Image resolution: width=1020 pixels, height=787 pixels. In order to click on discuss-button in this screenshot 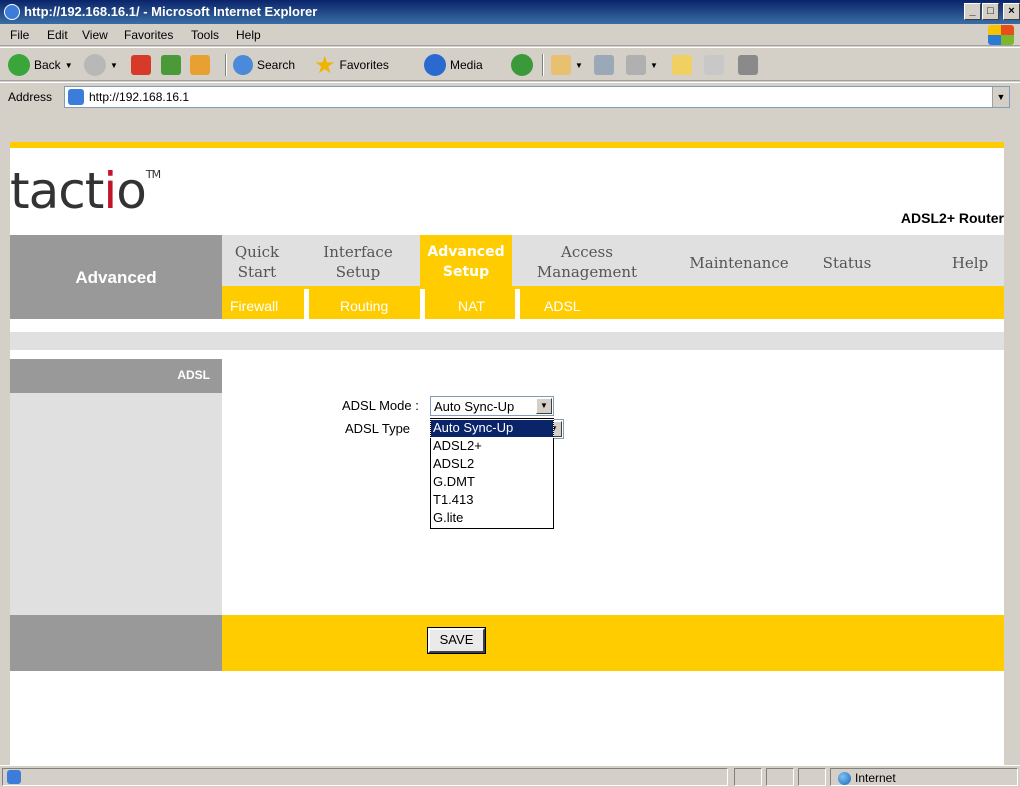, I will do `click(682, 65)`.